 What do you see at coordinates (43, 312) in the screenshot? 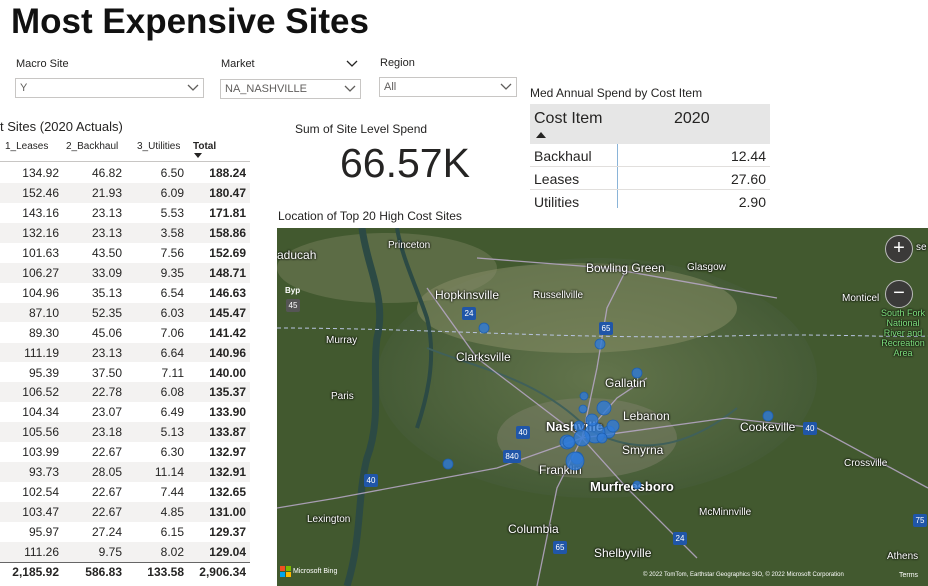
I see `table-cell: 87.10` at bounding box center [43, 312].